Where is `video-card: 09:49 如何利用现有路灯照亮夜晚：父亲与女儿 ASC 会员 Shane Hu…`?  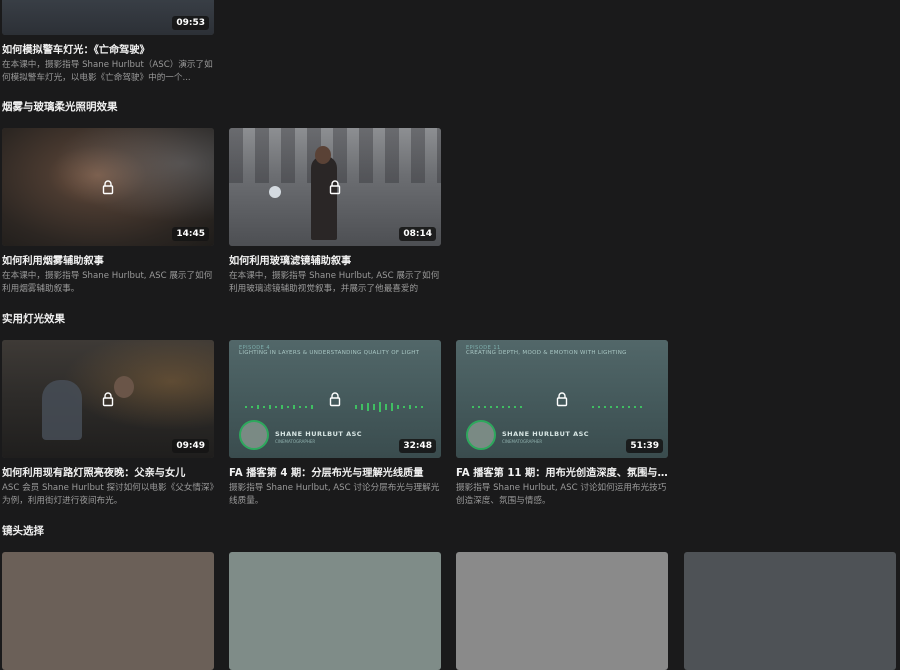 video-card: 09:49 如何利用现有路灯照亮夜晚：父亲与女儿 ASC 会员 Shane Hu… is located at coordinates (108, 423).